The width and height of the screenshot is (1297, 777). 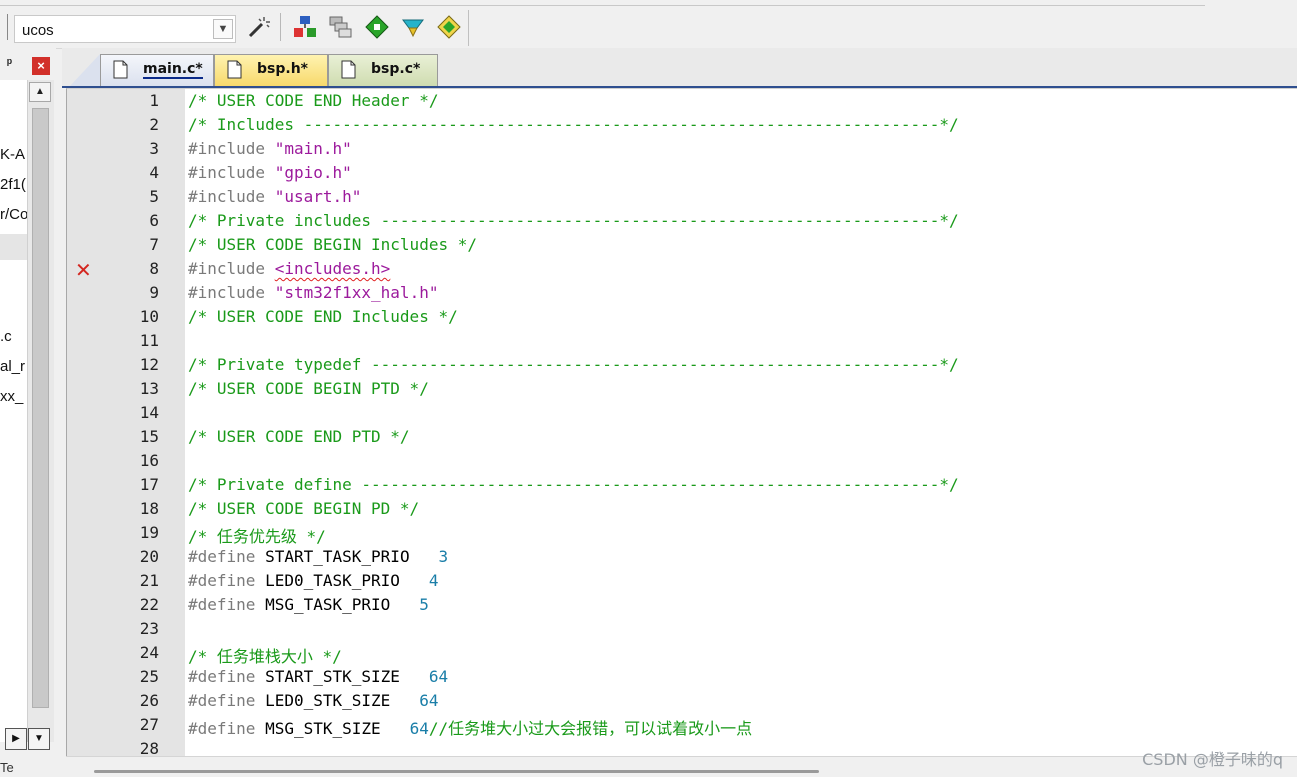 What do you see at coordinates (318, 556) in the screenshot?
I see `code-text: #define START_TASK_PRIO 3` at bounding box center [318, 556].